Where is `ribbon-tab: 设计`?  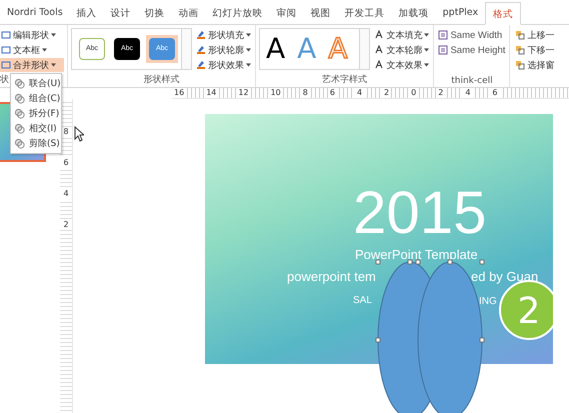 ribbon-tab: 设计 is located at coordinates (121, 13).